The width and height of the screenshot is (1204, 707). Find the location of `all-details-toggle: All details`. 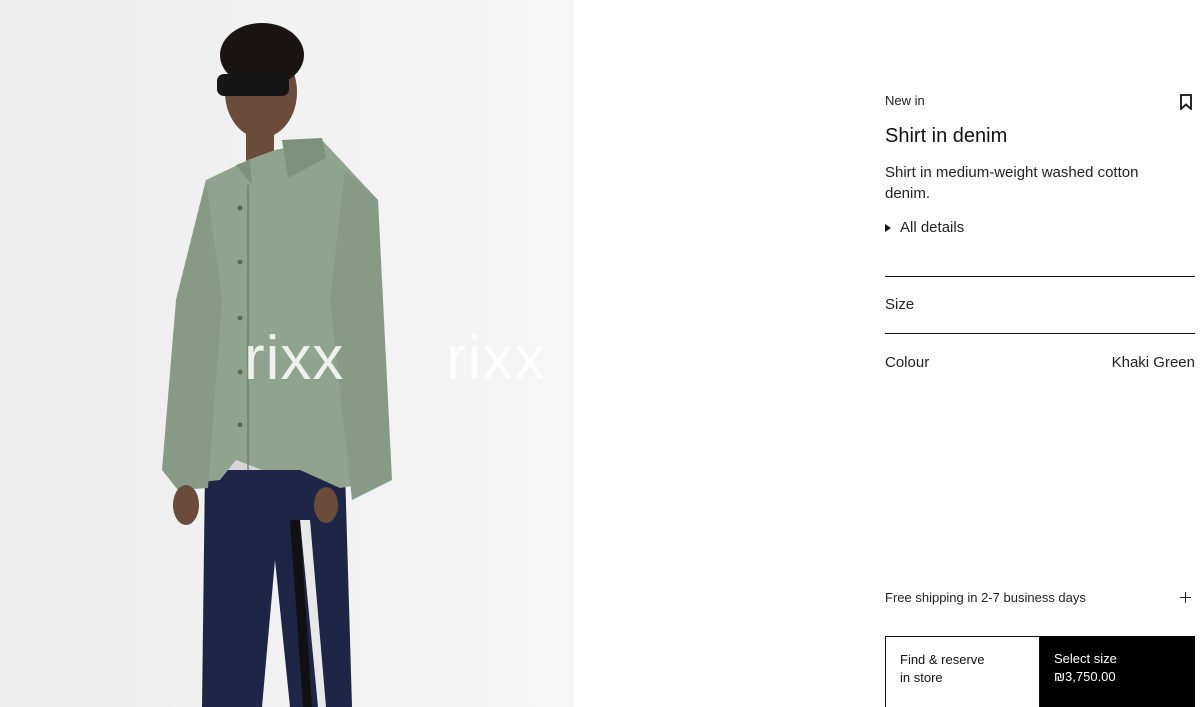

all-details-toggle: All details is located at coordinates (924, 227).